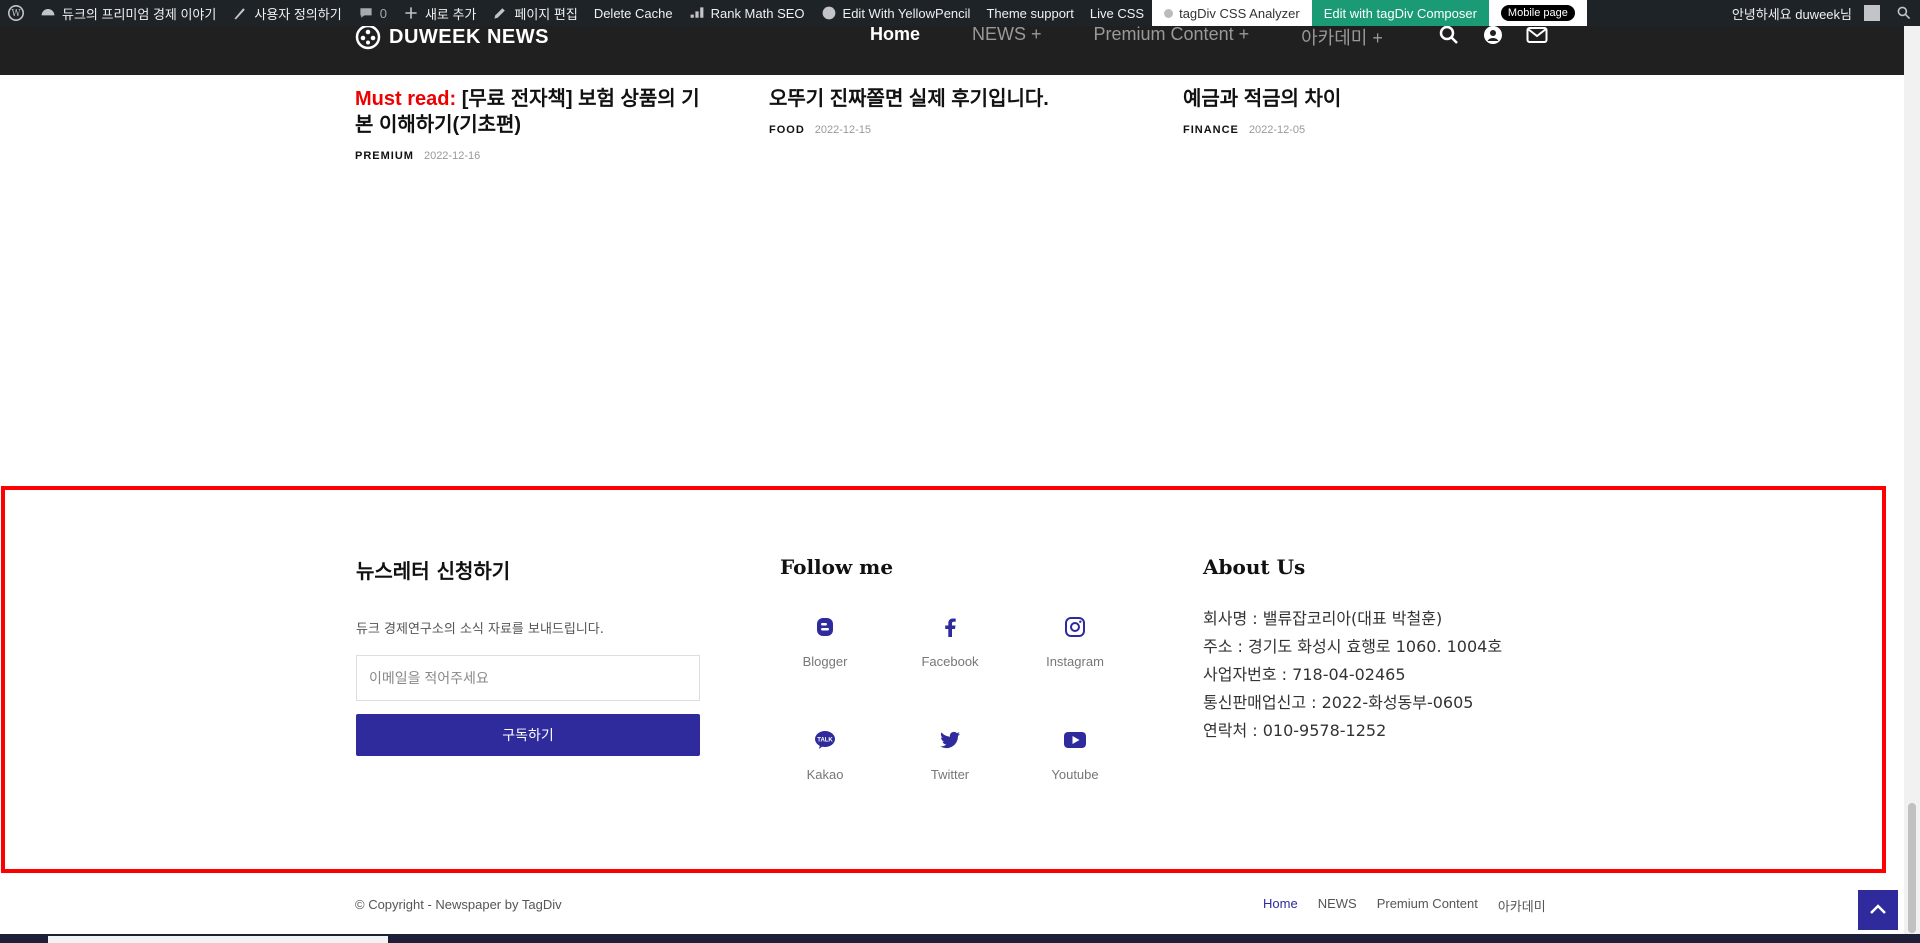 This screenshot has height=943, width=1920. Describe the element at coordinates (787, 130) in the screenshot. I see `article-category: FOOD` at that location.